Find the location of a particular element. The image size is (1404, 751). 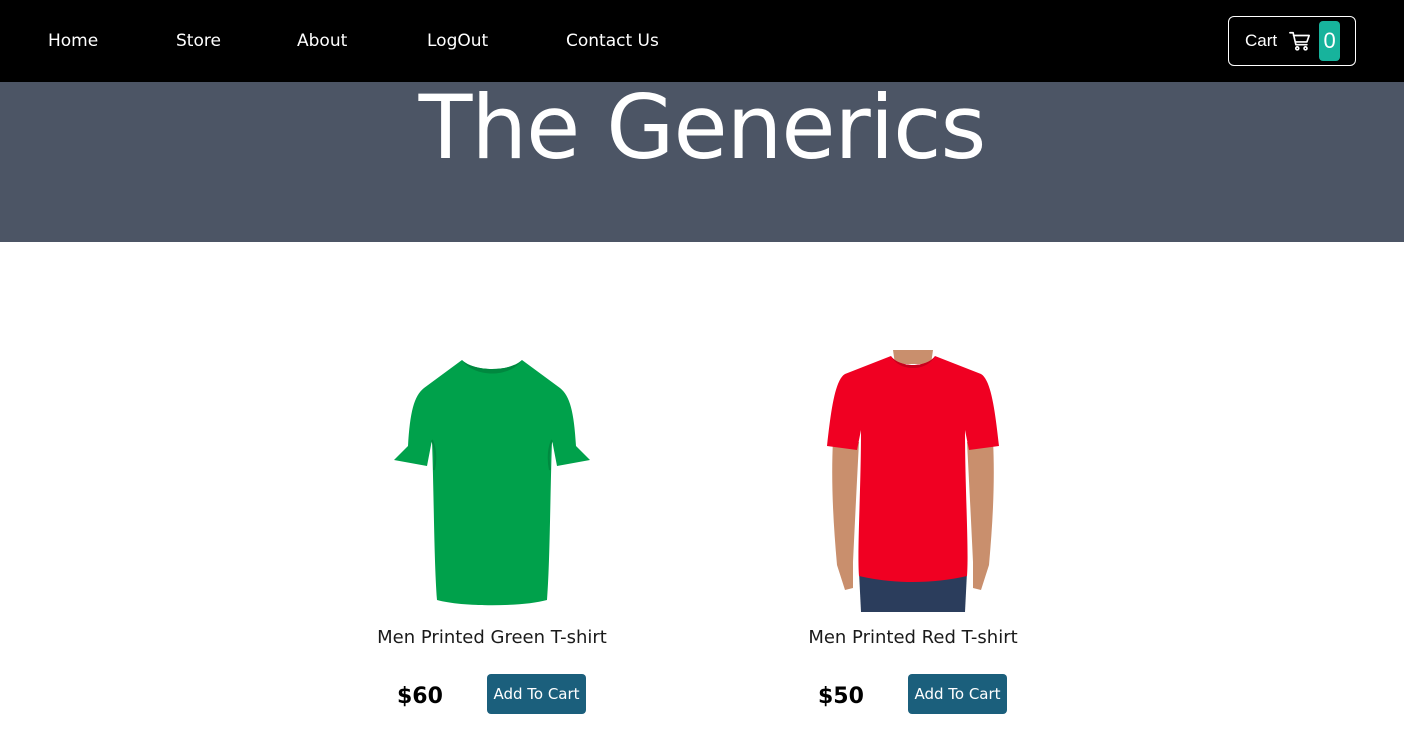

nav-link-store: Store is located at coordinates (198, 41).